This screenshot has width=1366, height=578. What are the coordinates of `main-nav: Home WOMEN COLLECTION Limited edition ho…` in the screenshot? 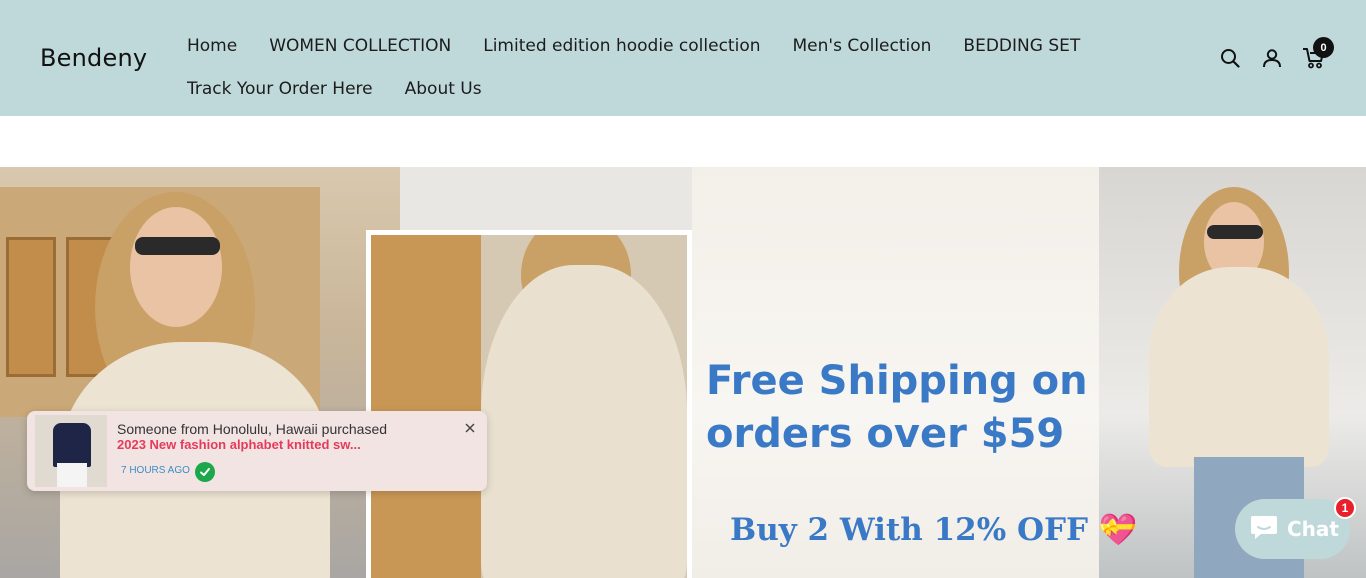 It's located at (637, 67).